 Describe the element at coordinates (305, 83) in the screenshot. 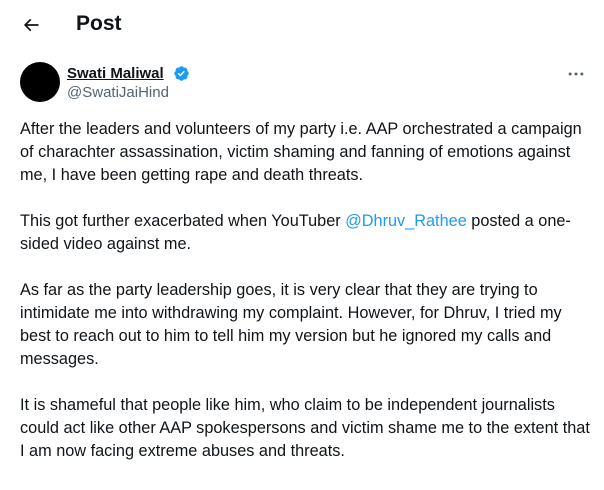

I see `author-row: Swati Maliwal @SwatiJaiHind` at that location.